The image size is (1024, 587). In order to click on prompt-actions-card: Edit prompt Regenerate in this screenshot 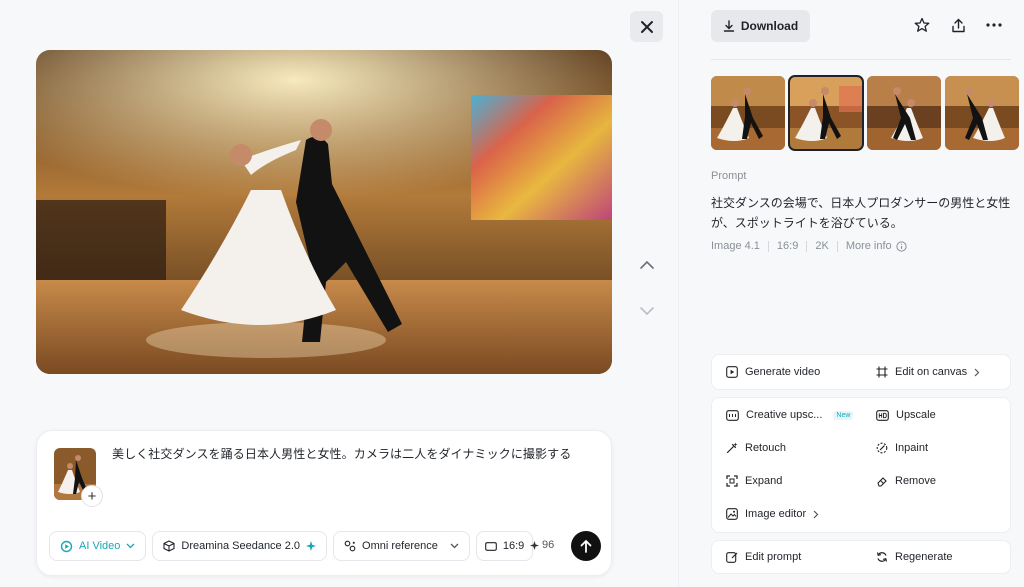, I will do `click(861, 557)`.